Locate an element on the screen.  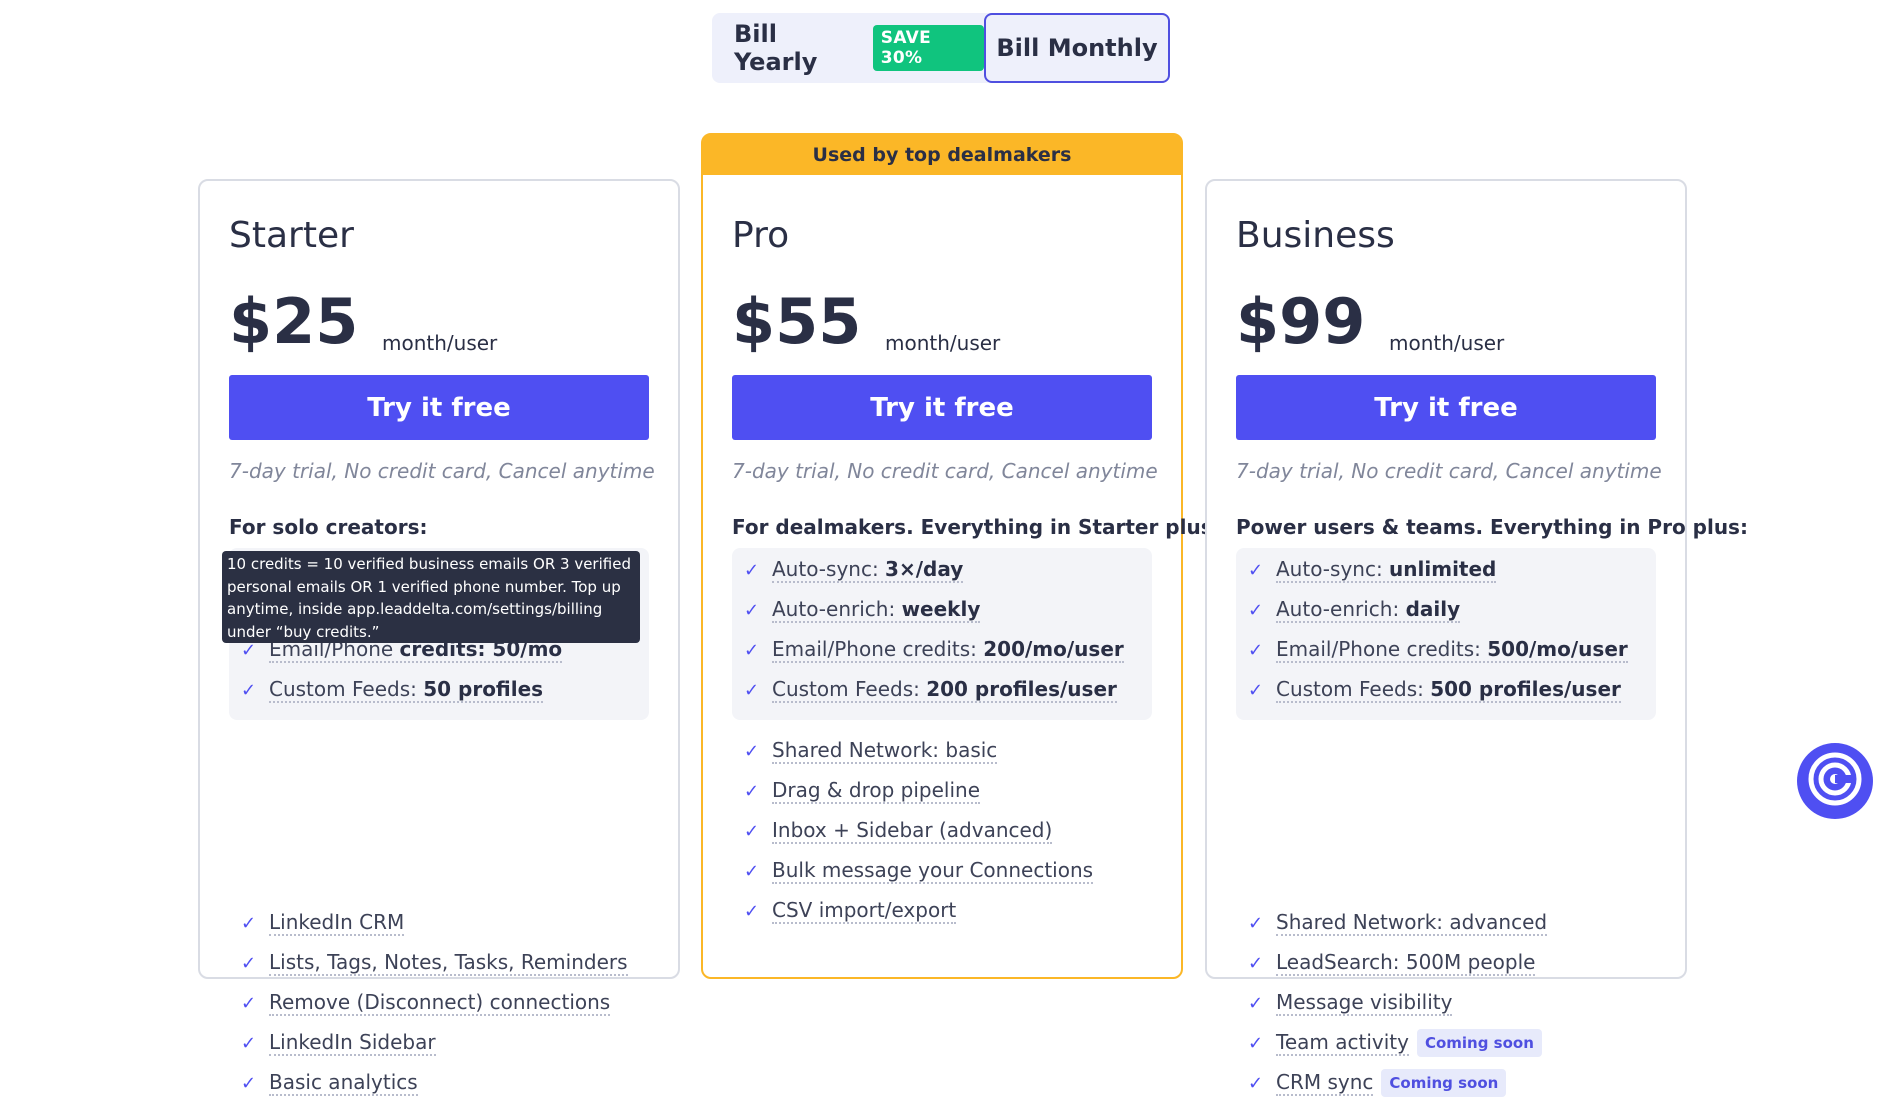
feature-label: Basic analytics is located at coordinates (343, 1083).